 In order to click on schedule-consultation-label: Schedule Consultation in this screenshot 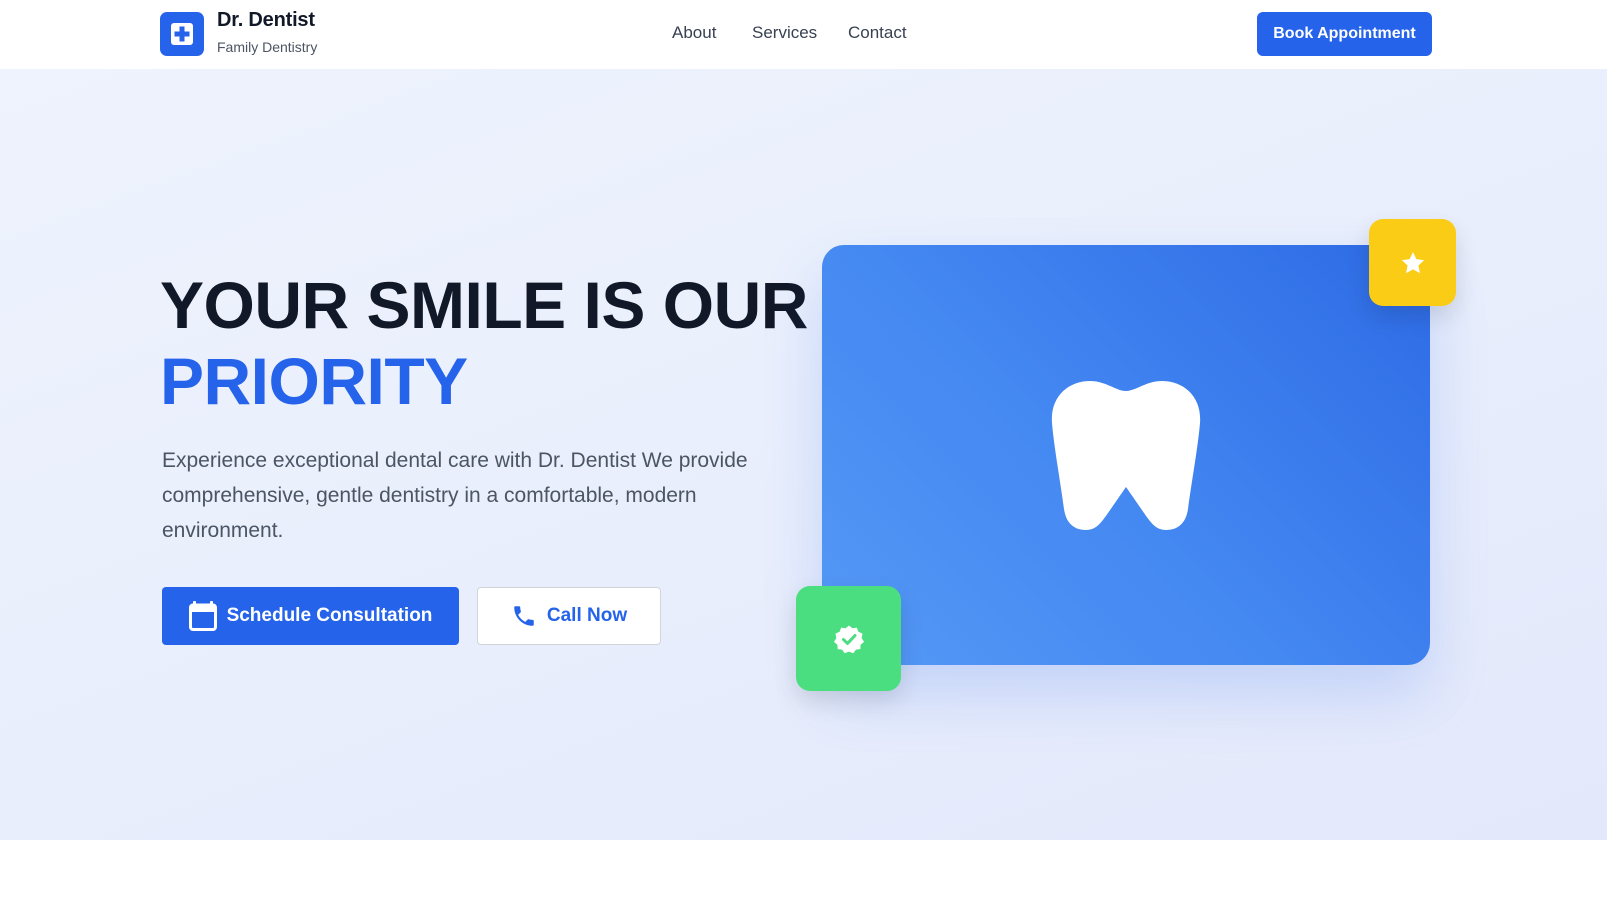, I will do `click(329, 615)`.